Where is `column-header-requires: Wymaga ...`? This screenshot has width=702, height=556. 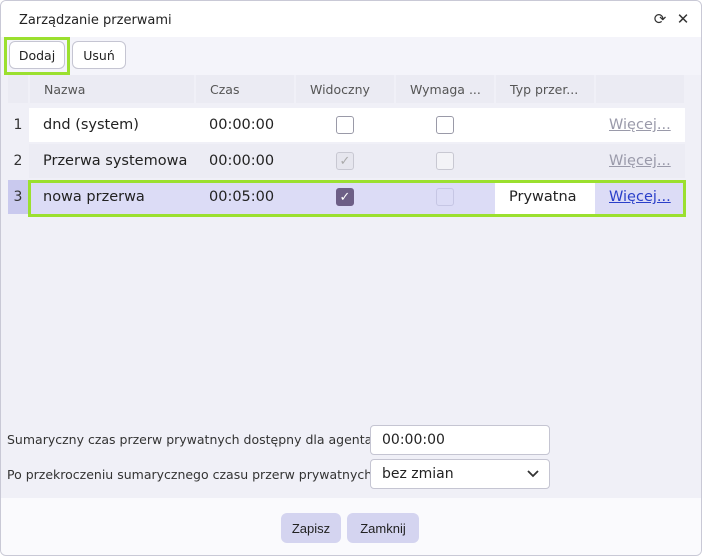 column-header-requires: Wymaga ... is located at coordinates (445, 89).